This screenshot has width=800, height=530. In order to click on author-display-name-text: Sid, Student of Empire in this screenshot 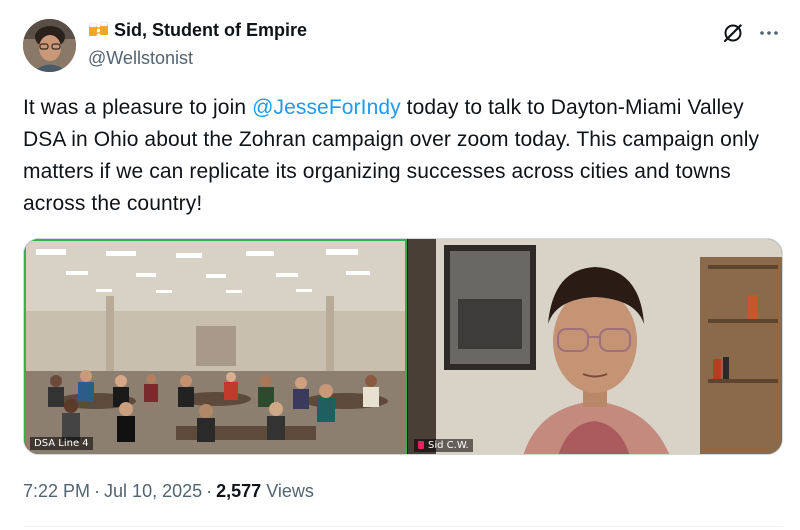, I will do `click(211, 30)`.